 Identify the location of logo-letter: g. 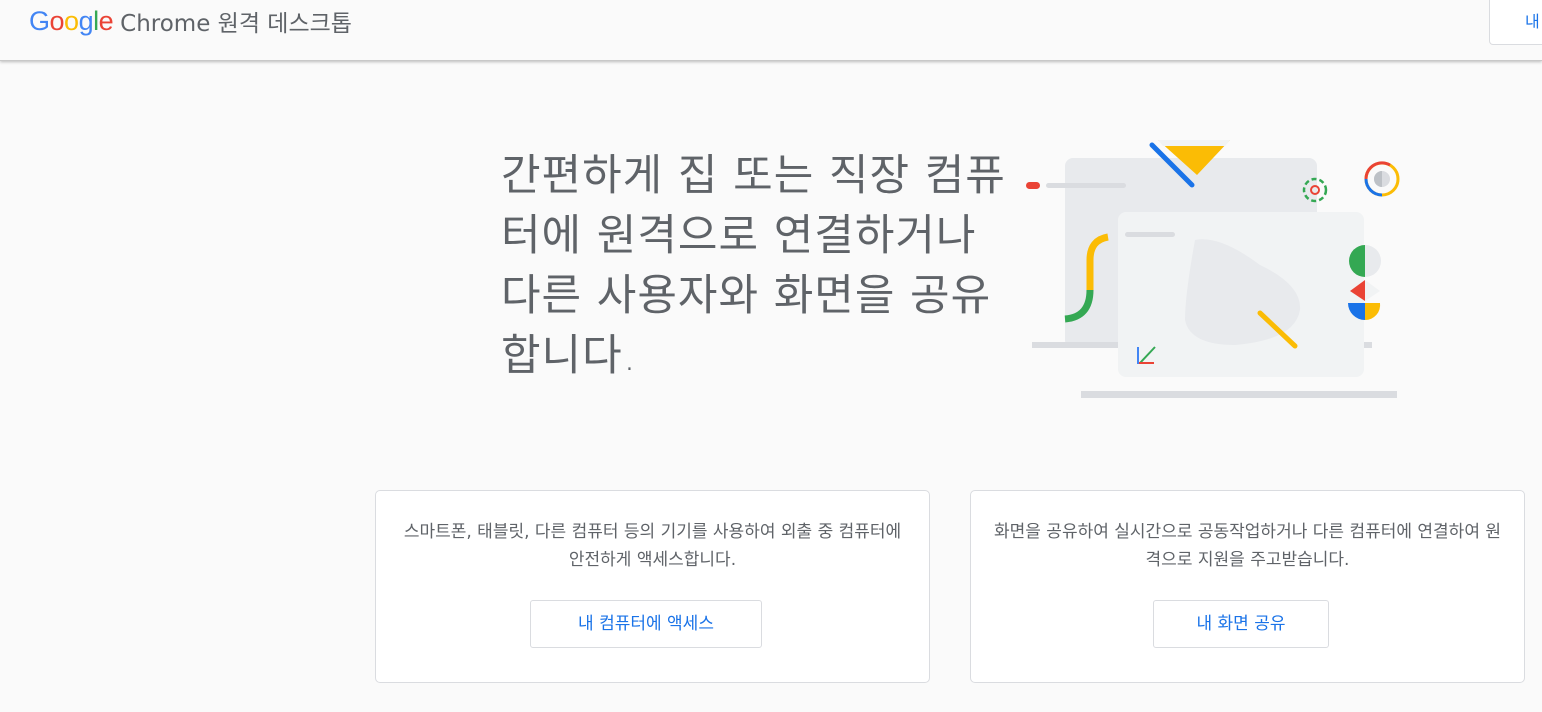
(86, 20).